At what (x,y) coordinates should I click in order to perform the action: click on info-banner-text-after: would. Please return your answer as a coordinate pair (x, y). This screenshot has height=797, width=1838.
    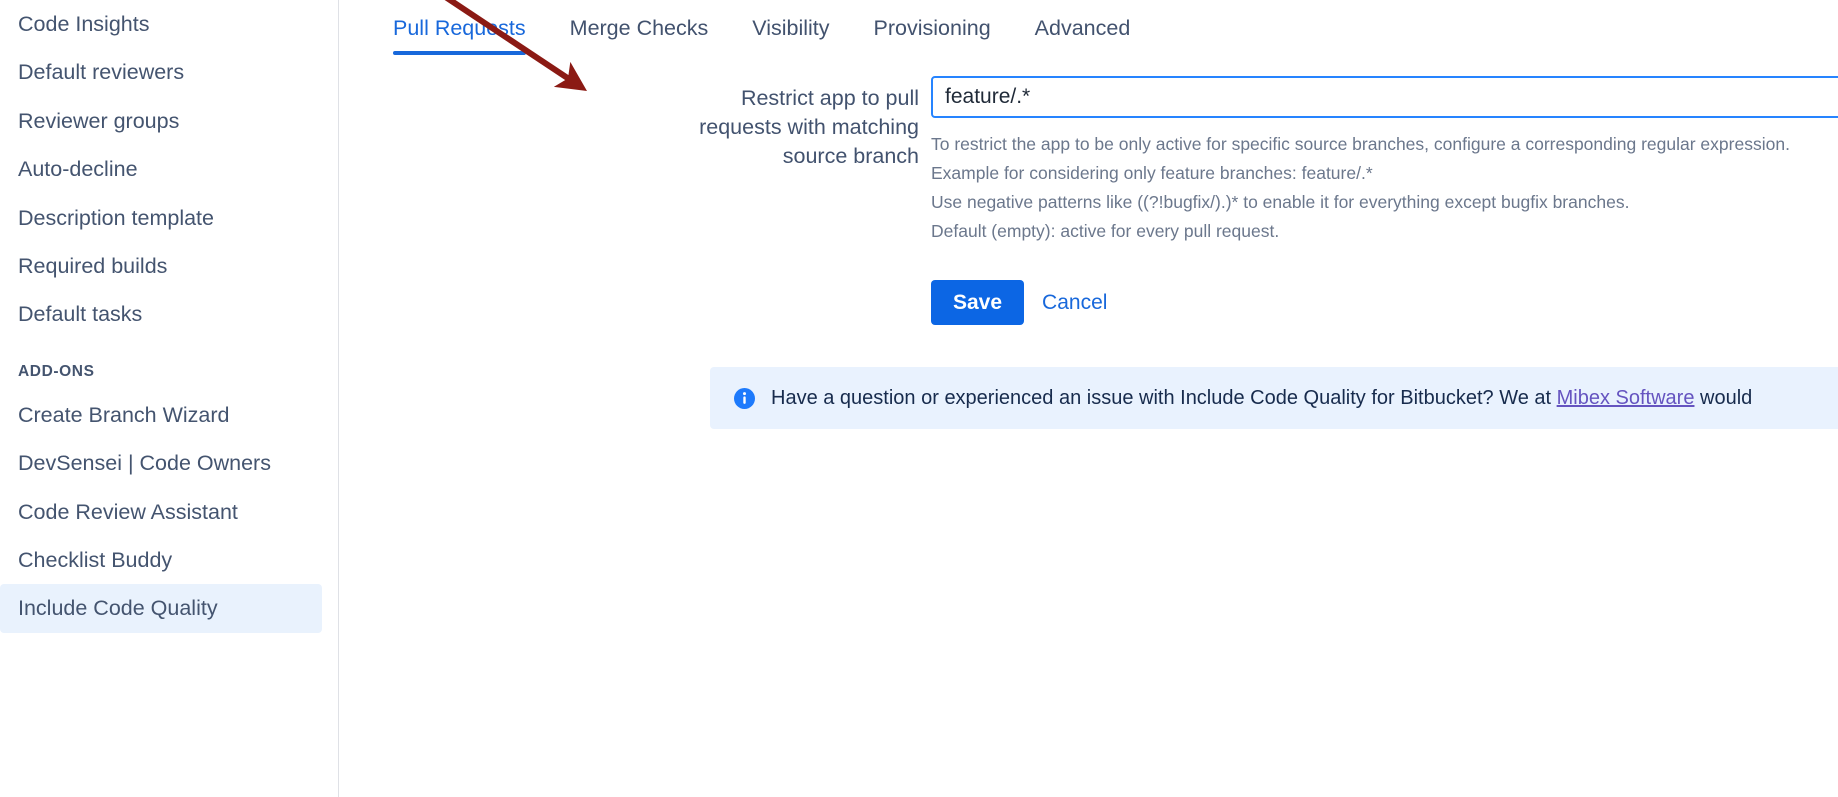
    Looking at the image, I should click on (1723, 398).